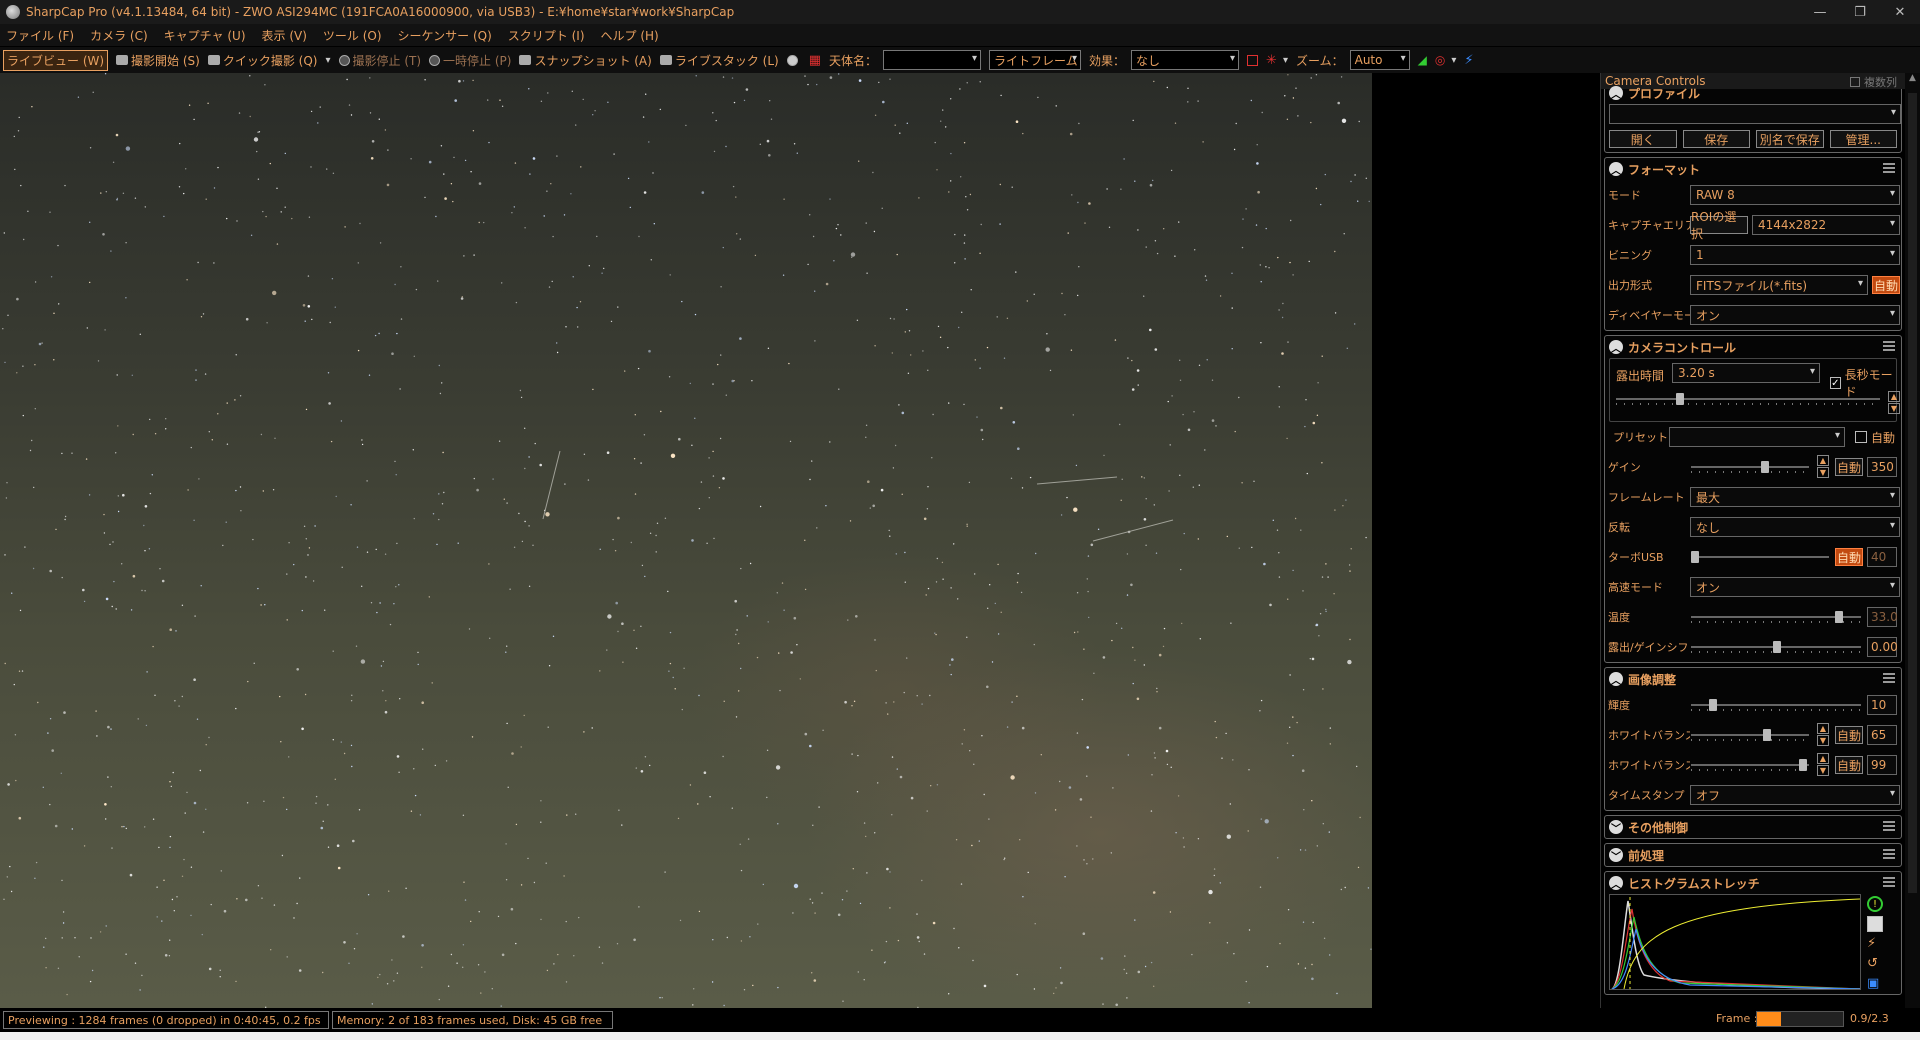 This screenshot has width=1920, height=1040. What do you see at coordinates (1750, 765) in the screenshot?
I see `wb-blue-slider` at bounding box center [1750, 765].